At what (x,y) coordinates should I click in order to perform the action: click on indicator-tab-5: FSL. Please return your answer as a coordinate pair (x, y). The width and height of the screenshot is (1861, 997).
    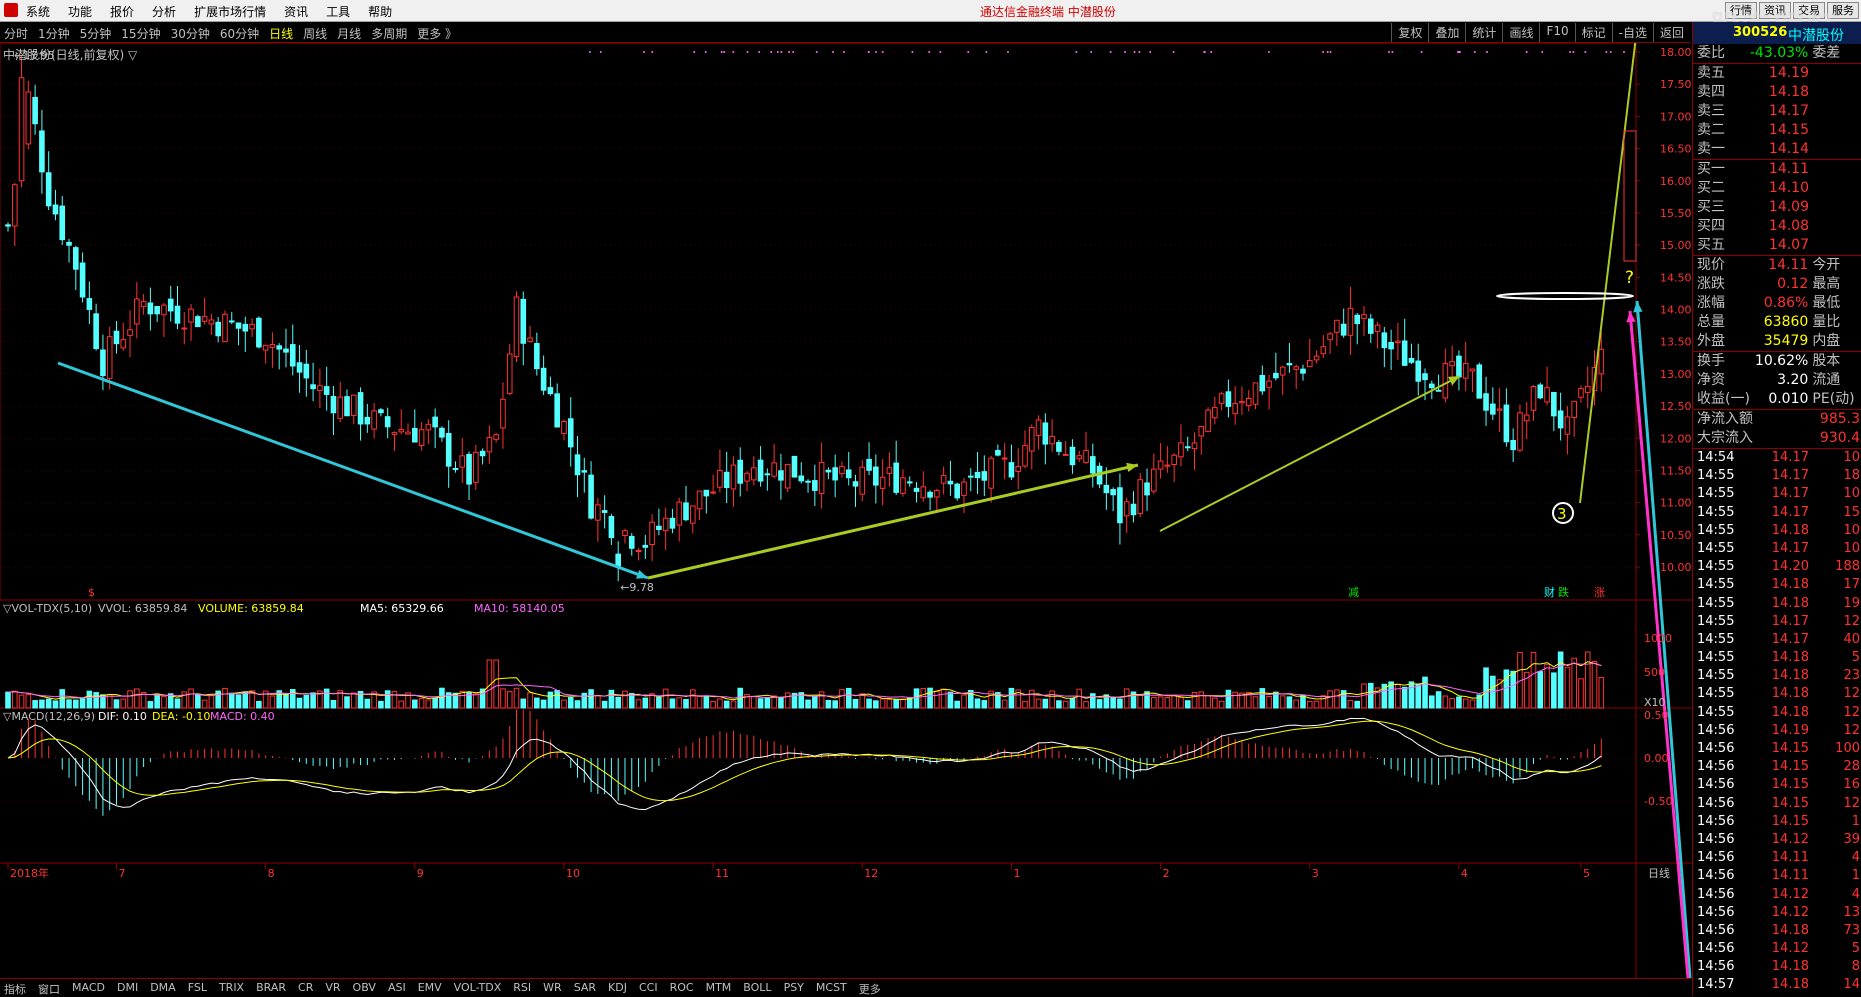
    Looking at the image, I should click on (197, 989).